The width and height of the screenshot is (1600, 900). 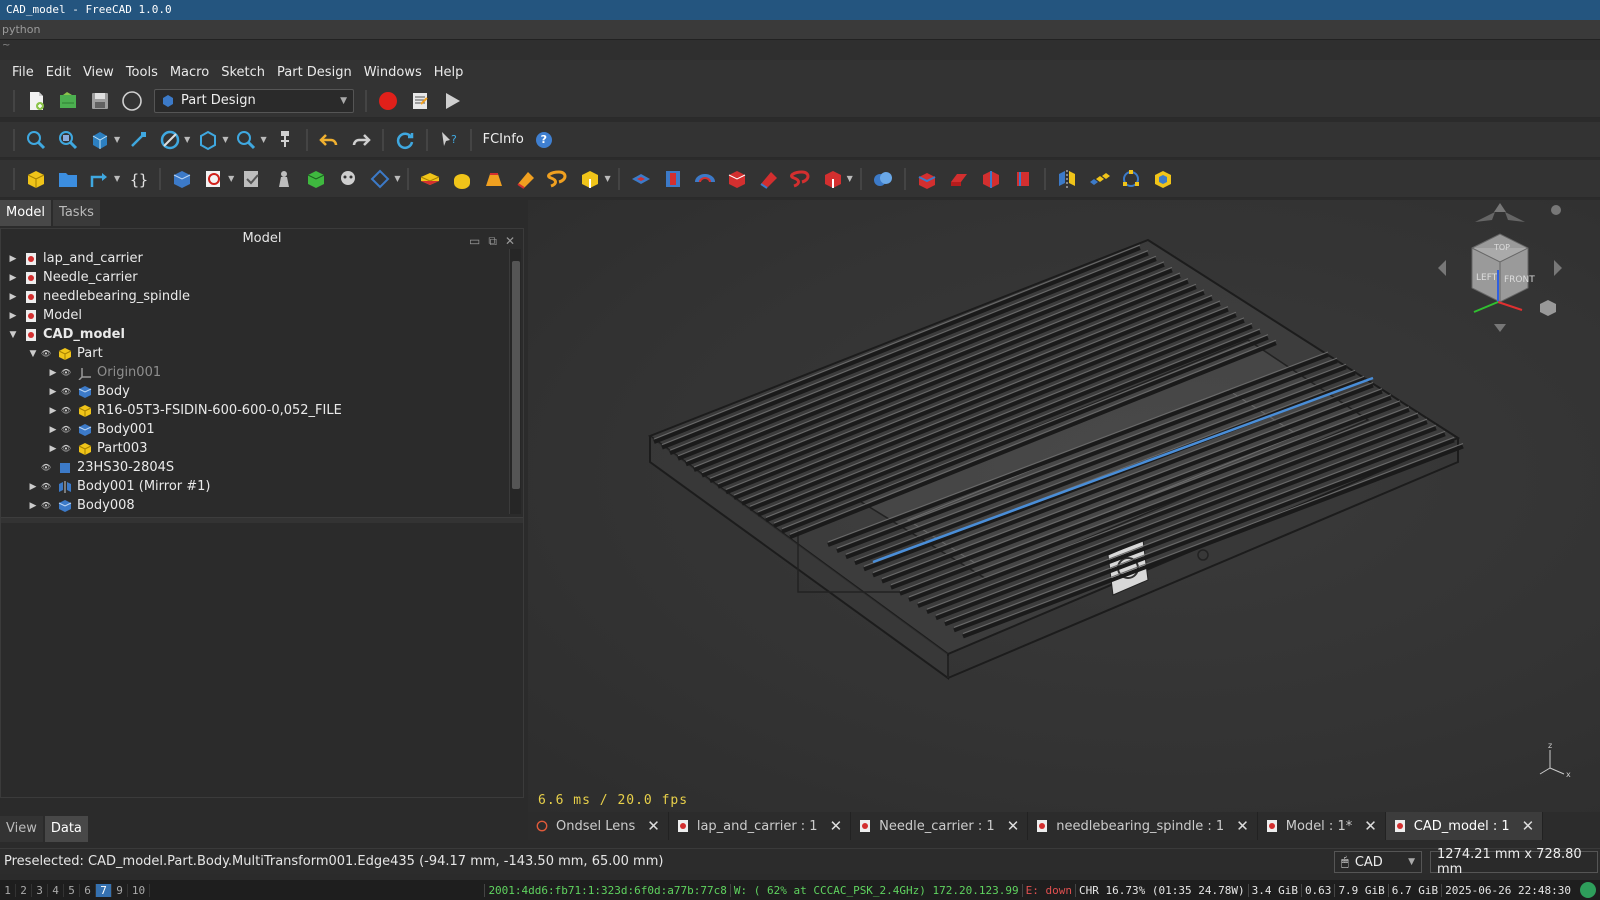 I want to click on std-views-icon, so click(x=208, y=140).